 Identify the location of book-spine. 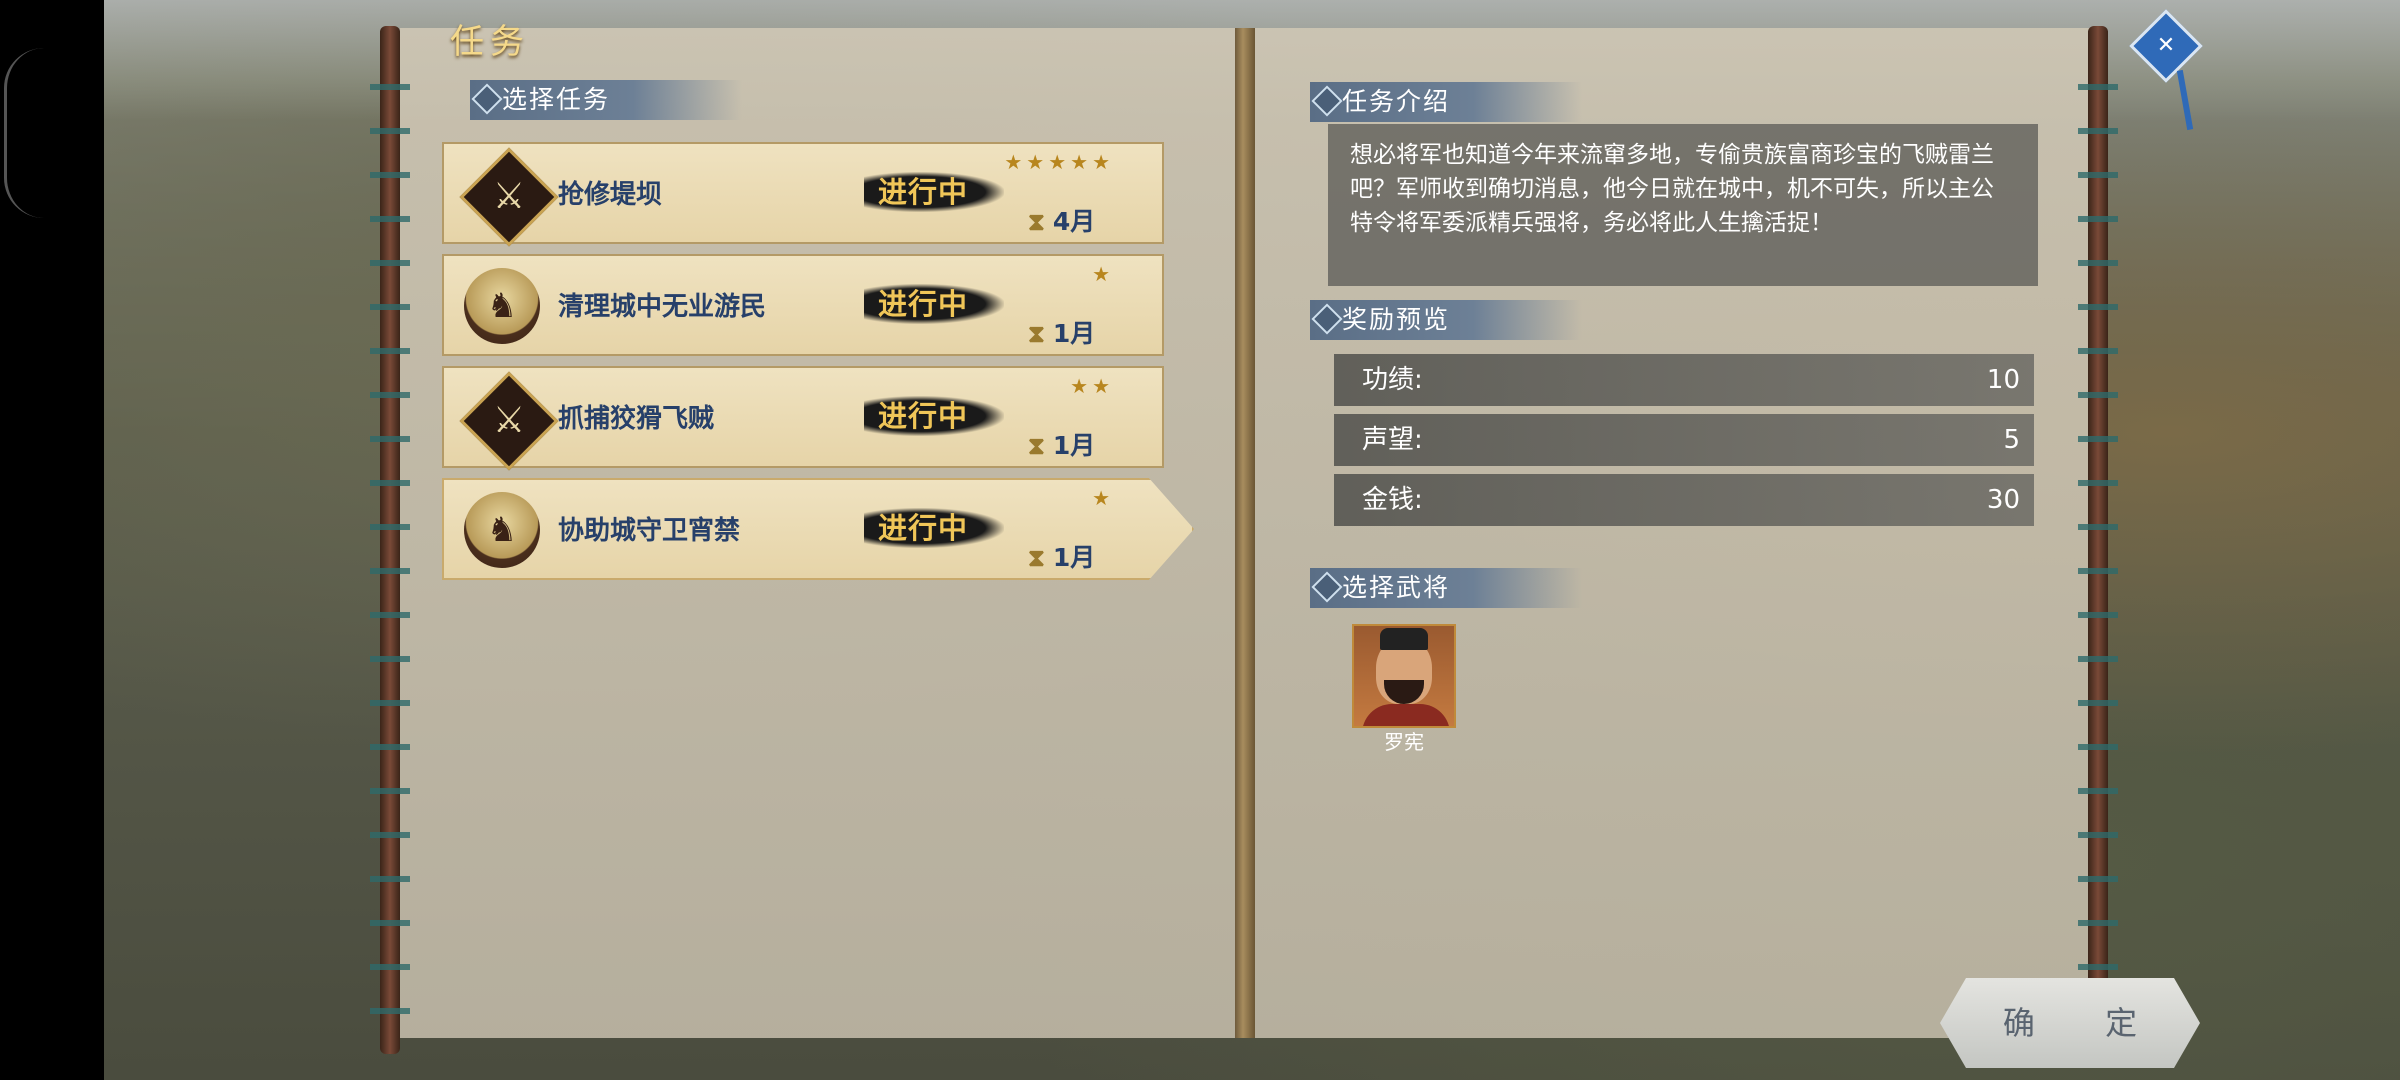
(1245, 533).